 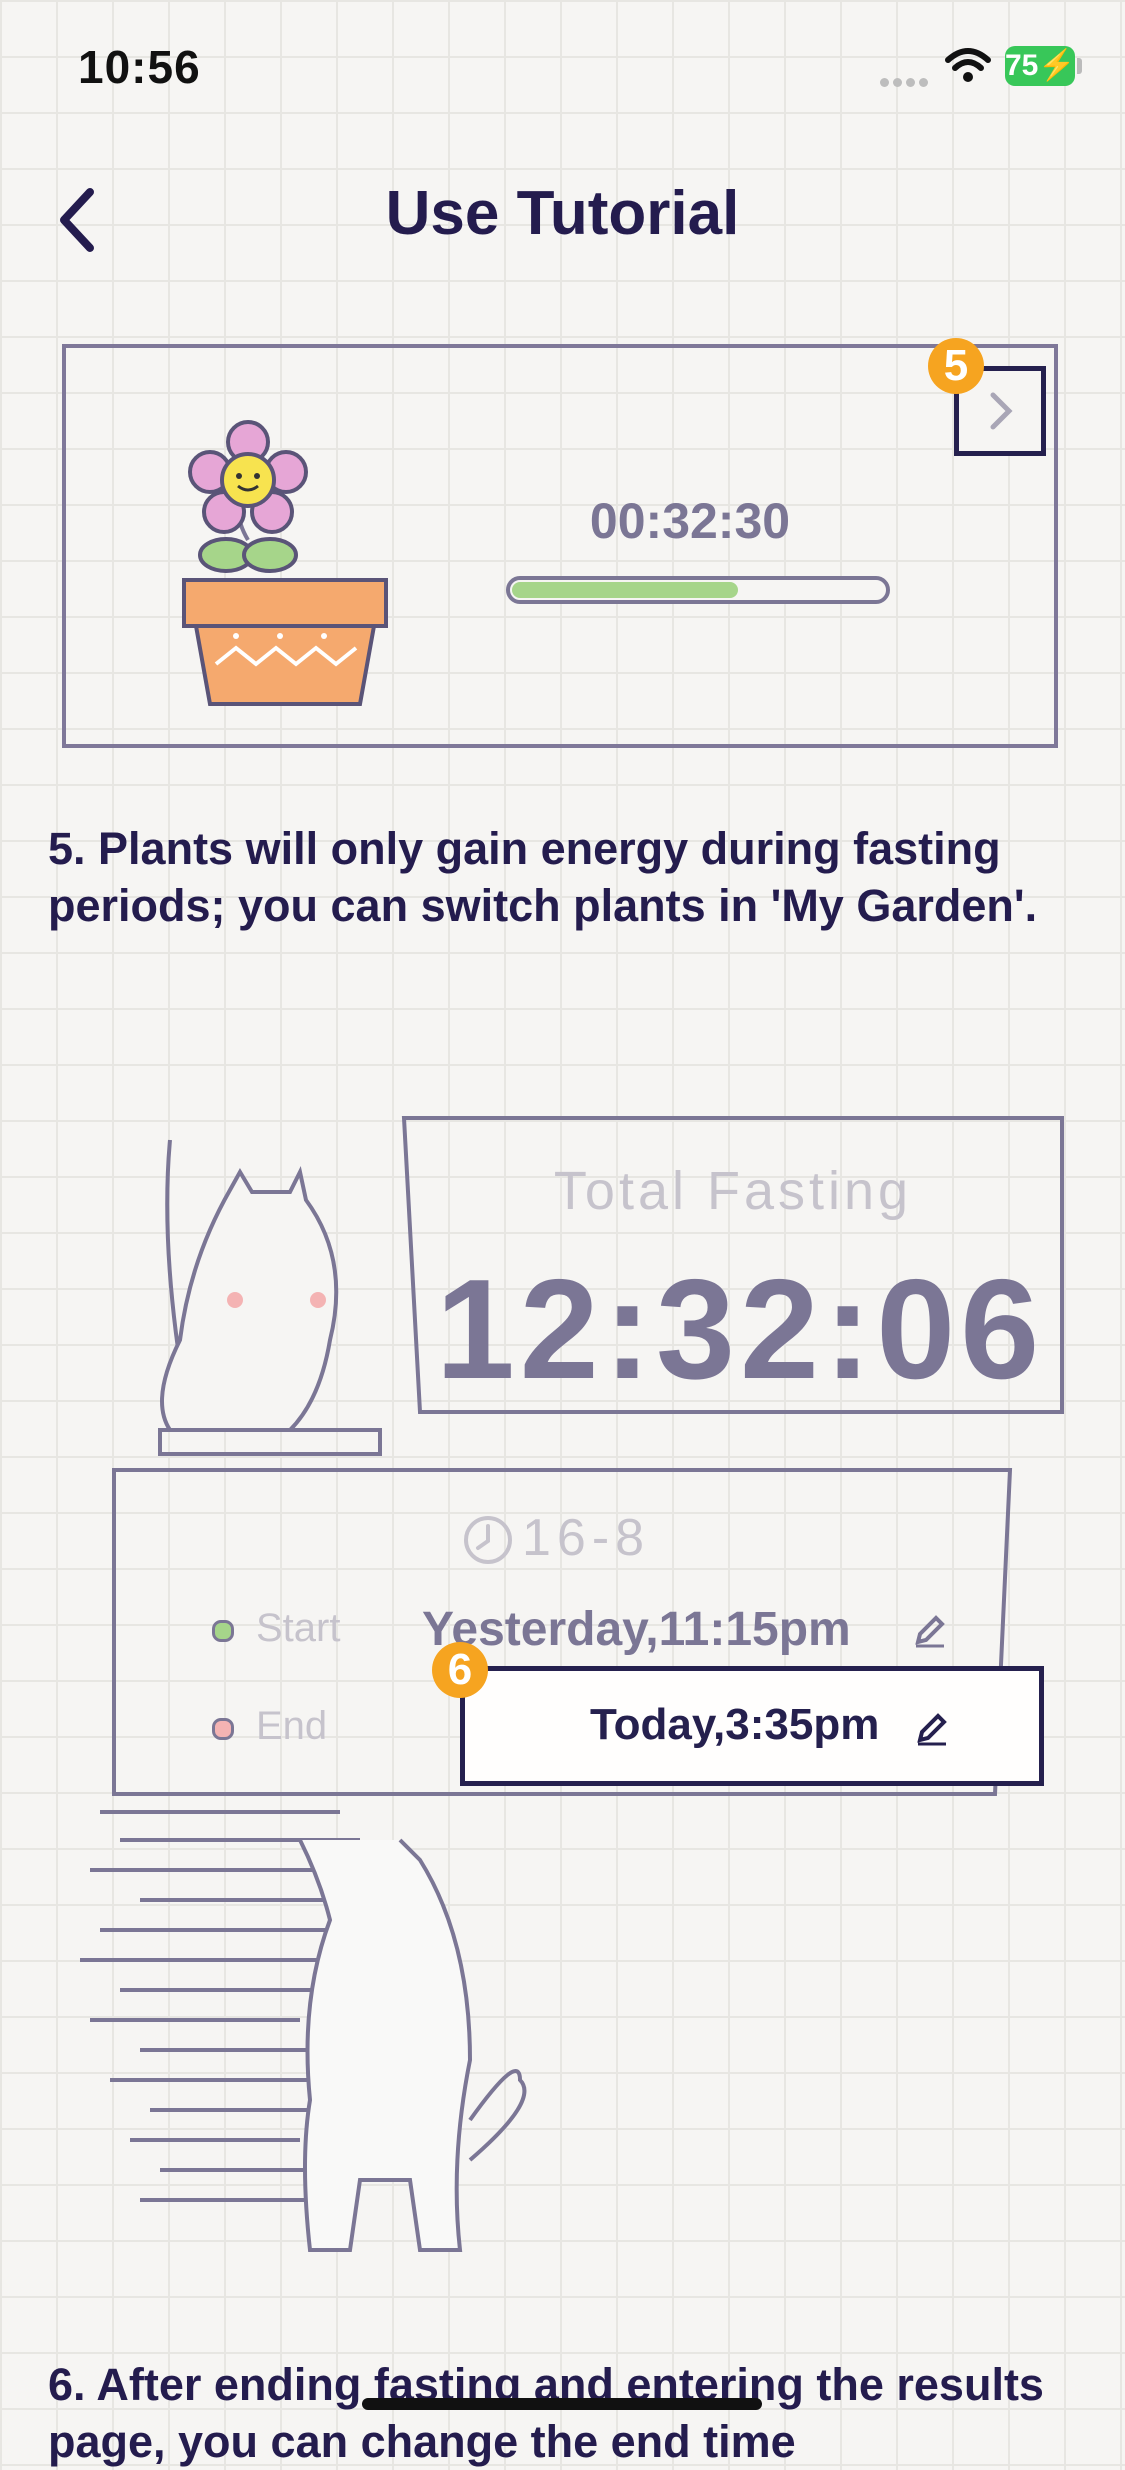 I want to click on fasting-plan: 16-8, so click(x=586, y=1538).